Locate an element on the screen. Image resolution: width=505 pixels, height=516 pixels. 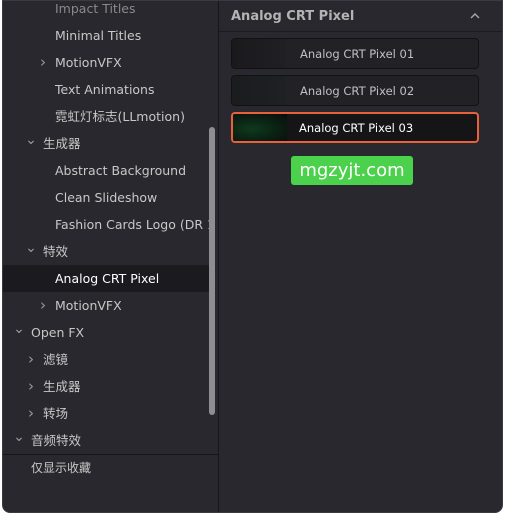
clip-name: Analog CRT Pixel 01 is located at coordinates (357, 53).